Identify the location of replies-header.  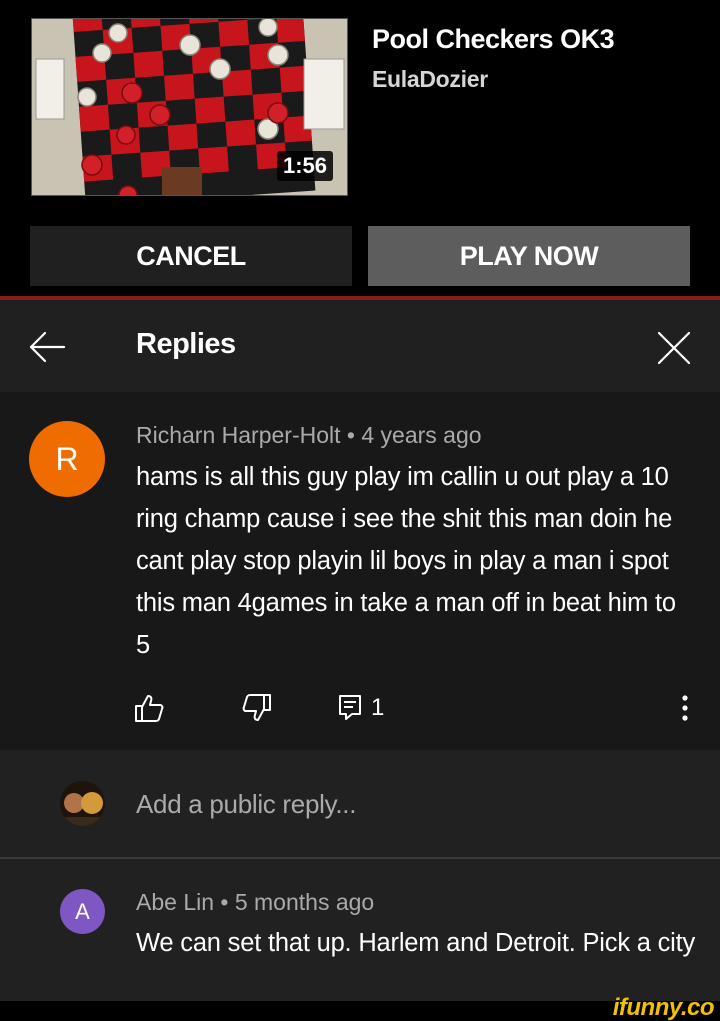
(360, 346).